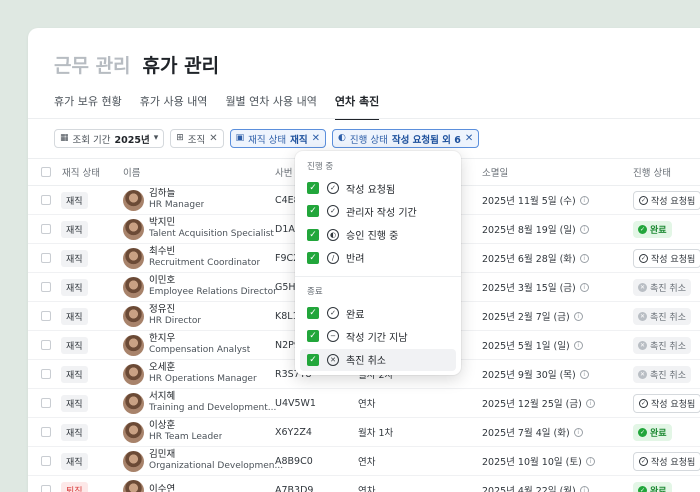 The width and height of the screenshot is (700, 492). Describe the element at coordinates (529, 288) in the screenshot. I see `expire-date: 2025년 3월 15일 (금)` at that location.